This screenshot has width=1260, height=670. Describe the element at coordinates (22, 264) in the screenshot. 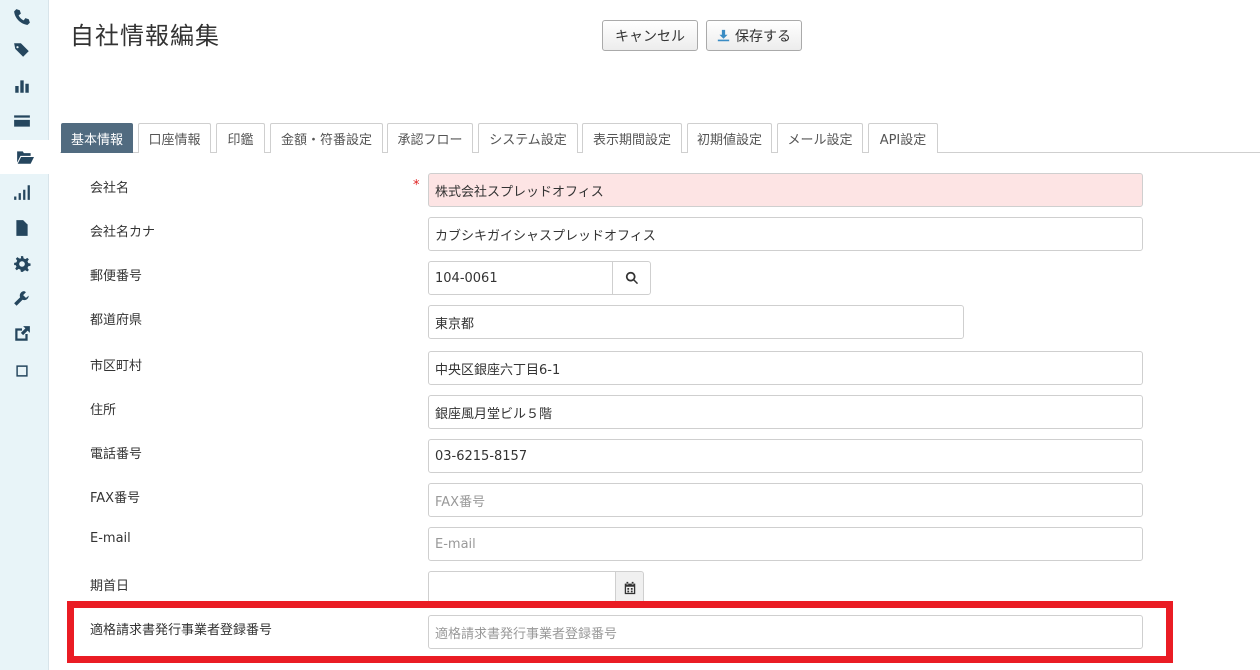

I see `gear-icon` at that location.